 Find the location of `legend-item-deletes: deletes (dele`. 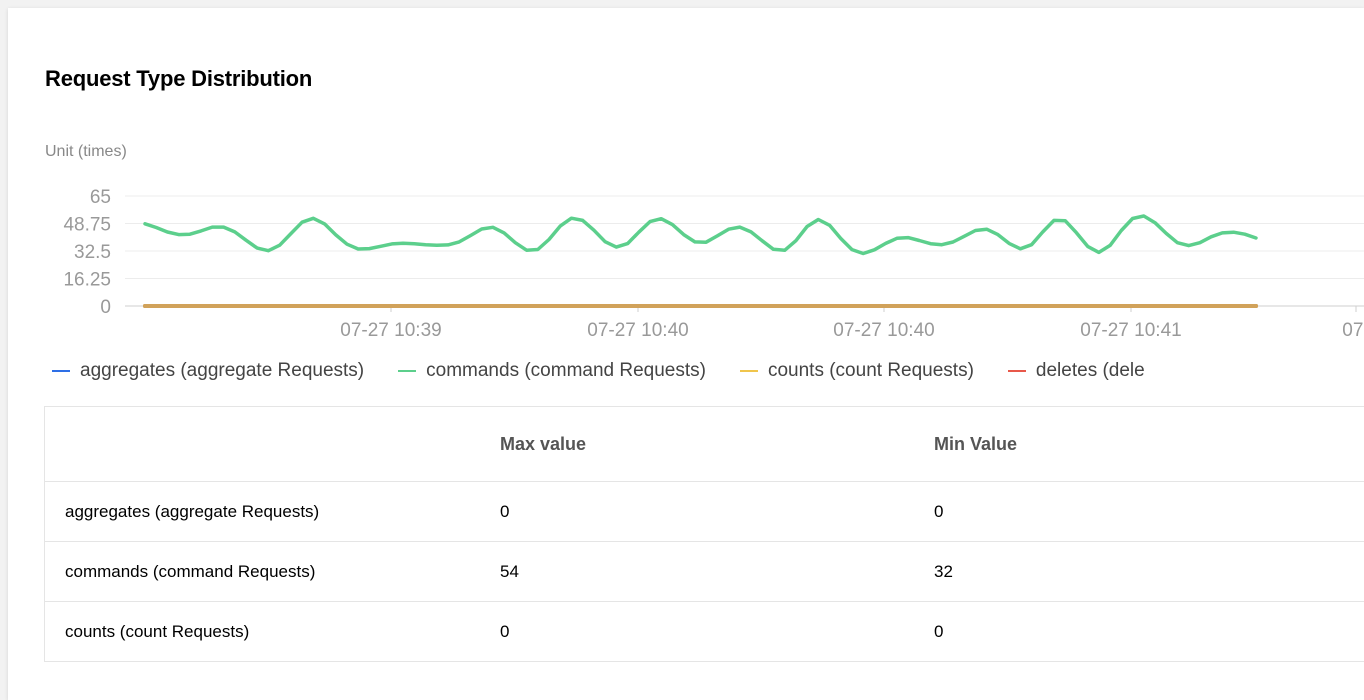

legend-item-deletes: deletes (dele is located at coordinates (1076, 371).